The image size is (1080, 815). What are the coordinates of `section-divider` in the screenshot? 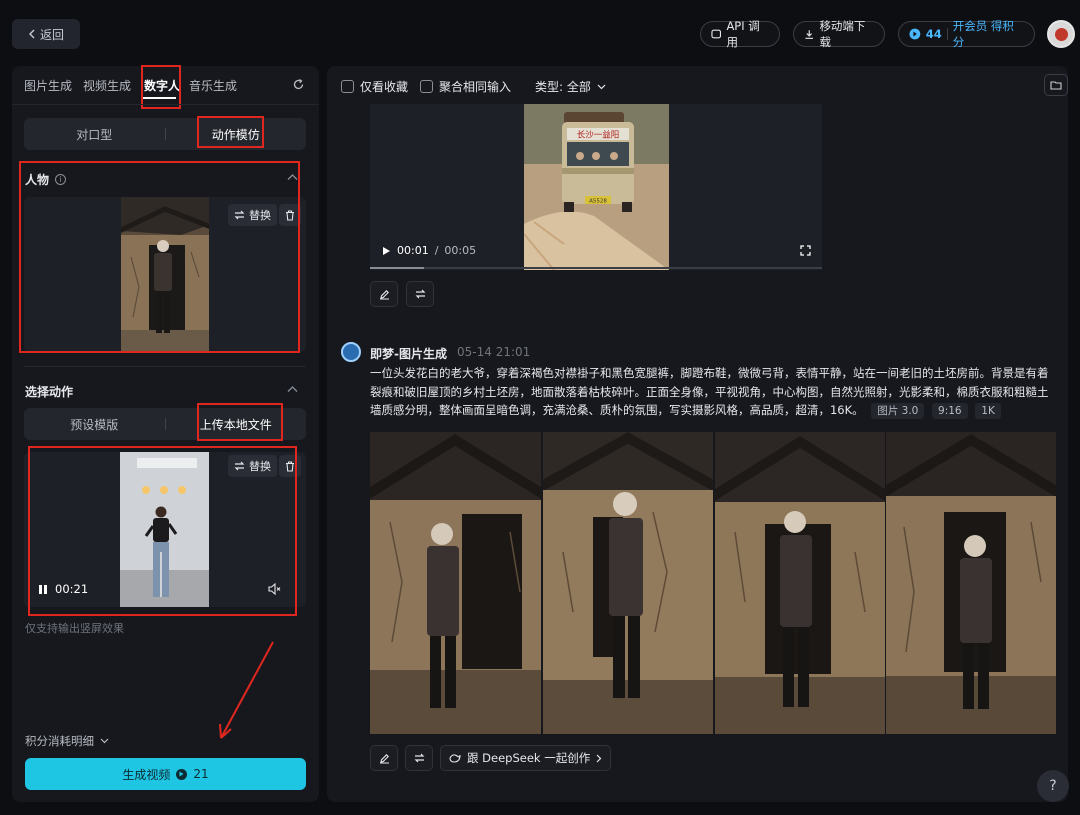 It's located at (165, 366).